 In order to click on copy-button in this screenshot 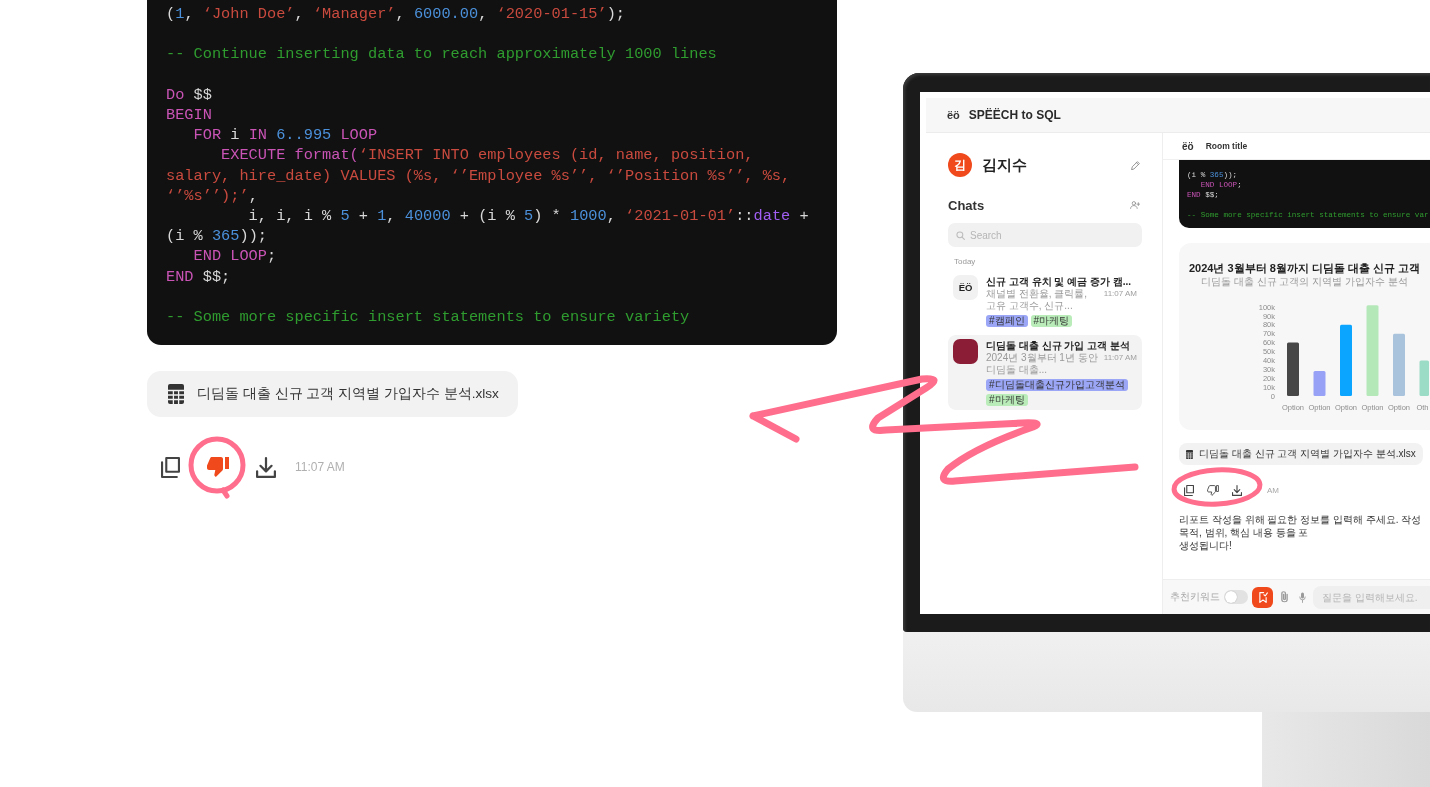, I will do `click(1189, 490)`.